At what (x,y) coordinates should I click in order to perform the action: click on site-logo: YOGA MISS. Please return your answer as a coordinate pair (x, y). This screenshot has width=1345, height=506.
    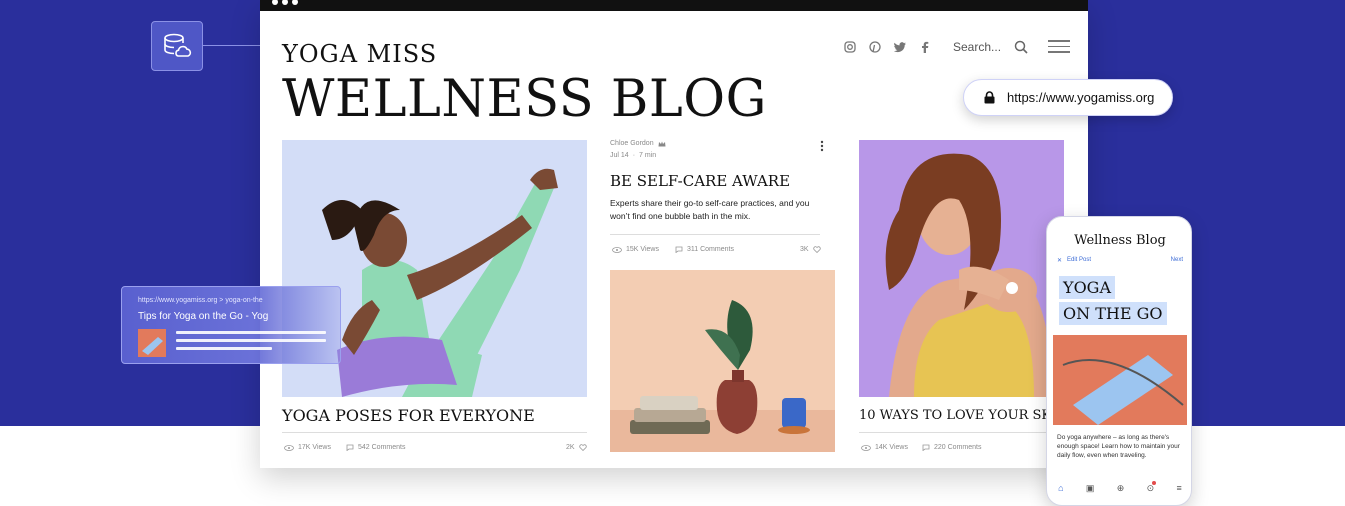
    Looking at the image, I should click on (359, 54).